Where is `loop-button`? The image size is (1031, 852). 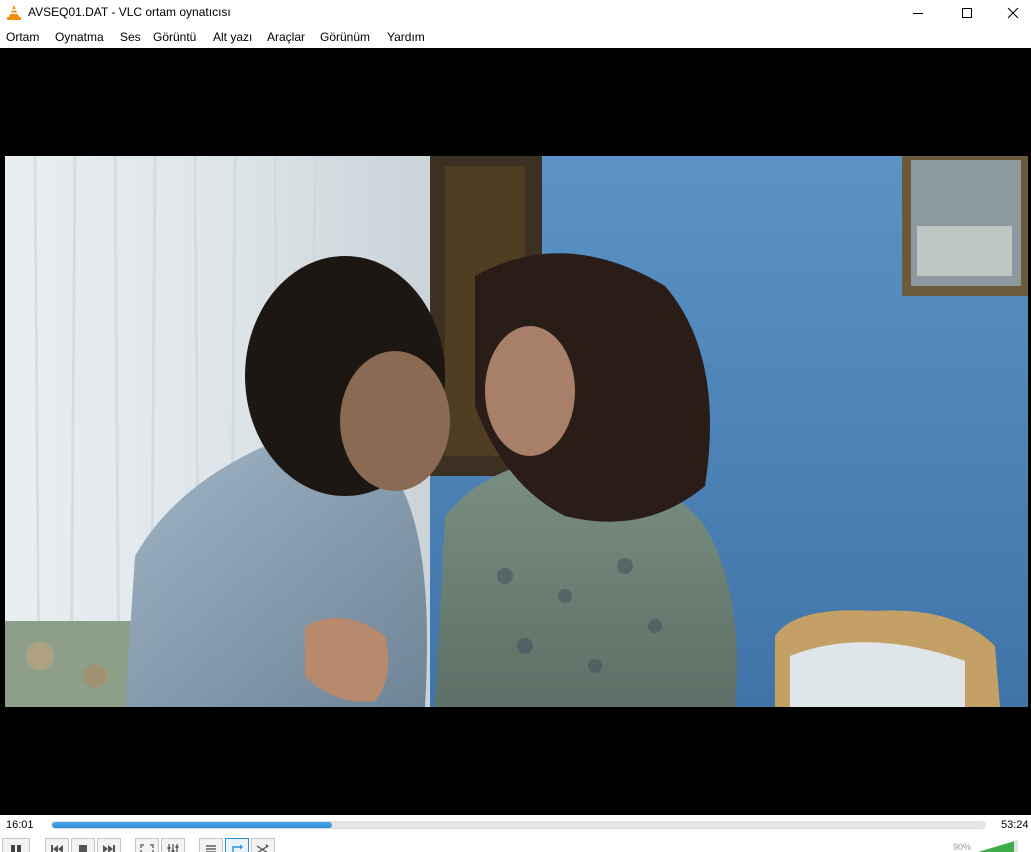
loop-button is located at coordinates (237, 845).